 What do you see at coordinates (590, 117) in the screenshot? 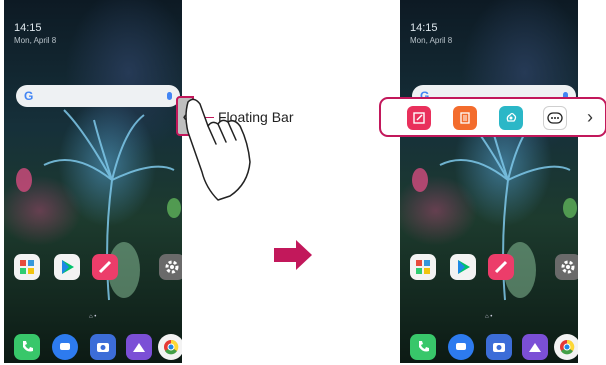
I see `chevron-right-icon: ›` at bounding box center [590, 117].